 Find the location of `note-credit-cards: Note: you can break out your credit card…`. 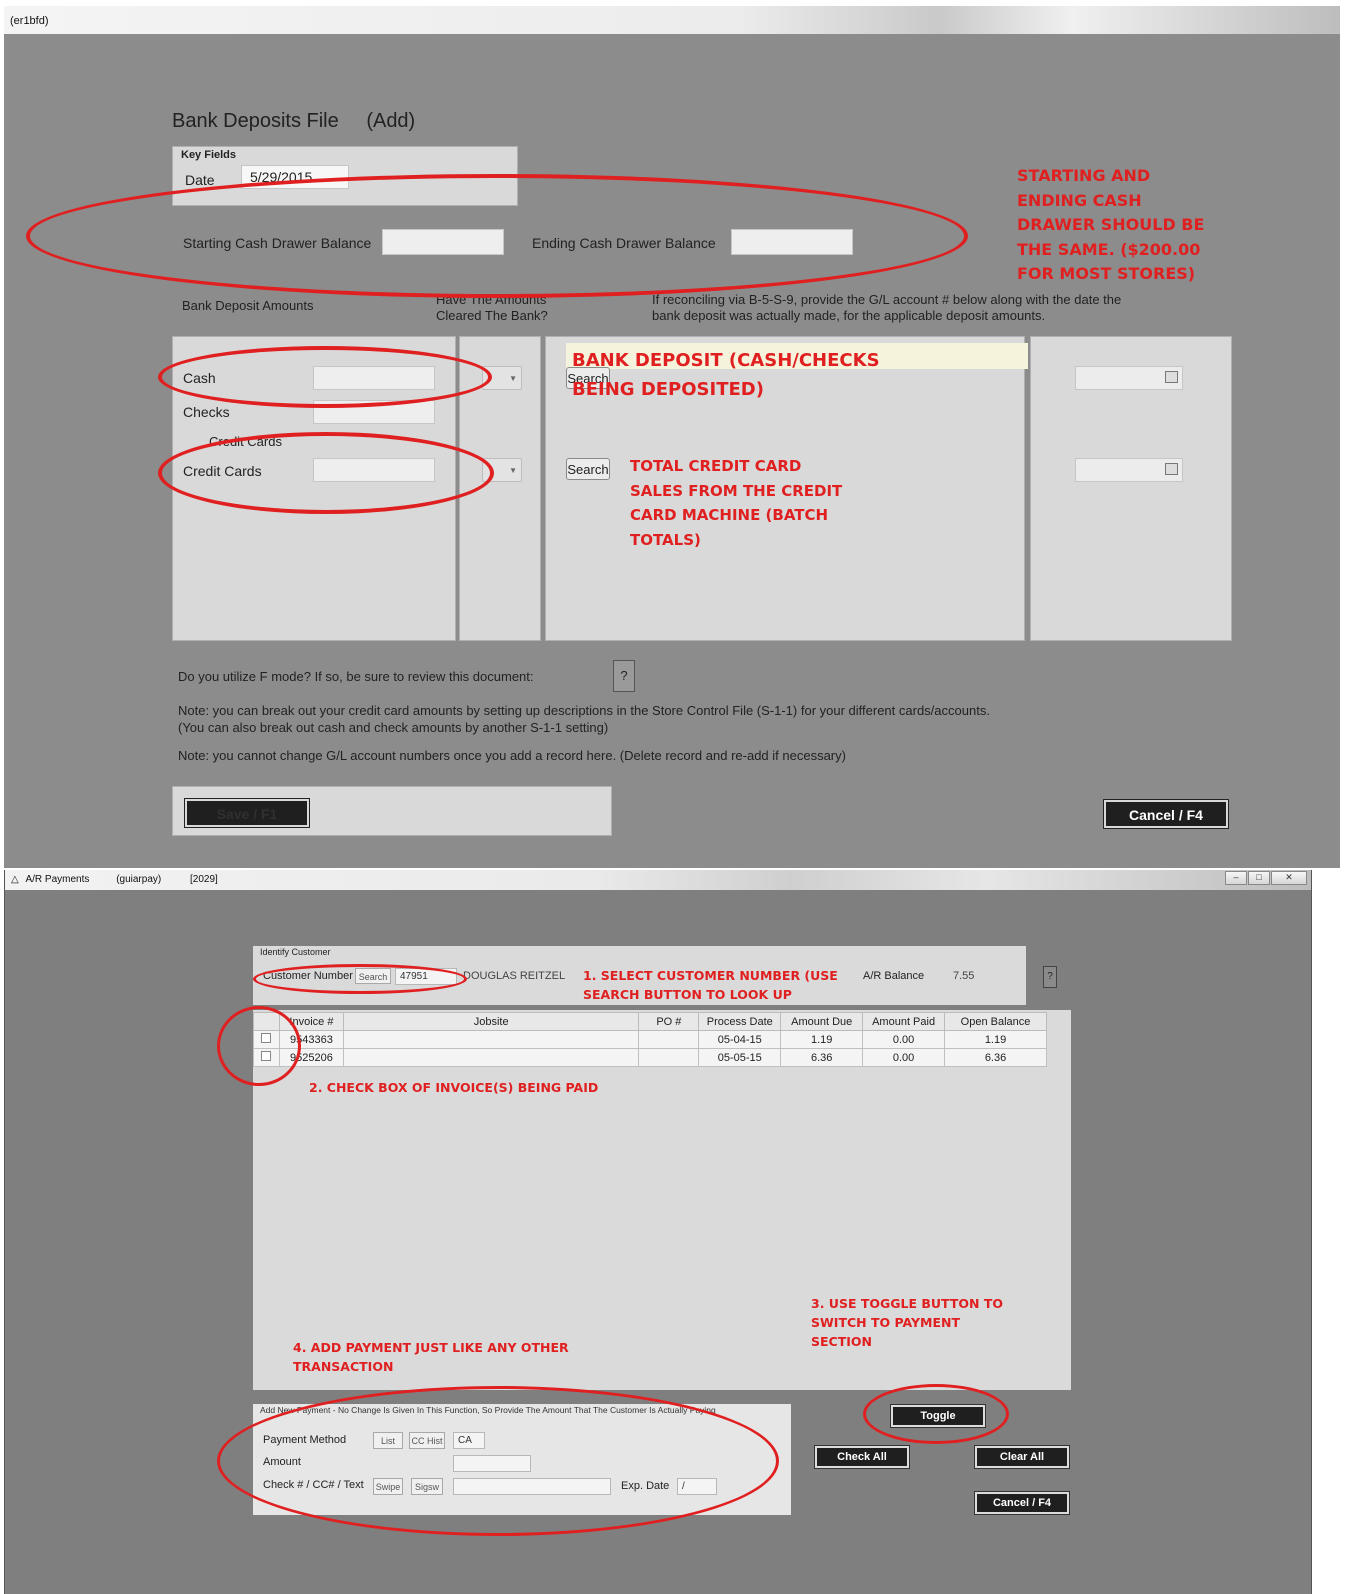

note-credit-cards: Note: you can break out your credit card… is located at coordinates (584, 710).